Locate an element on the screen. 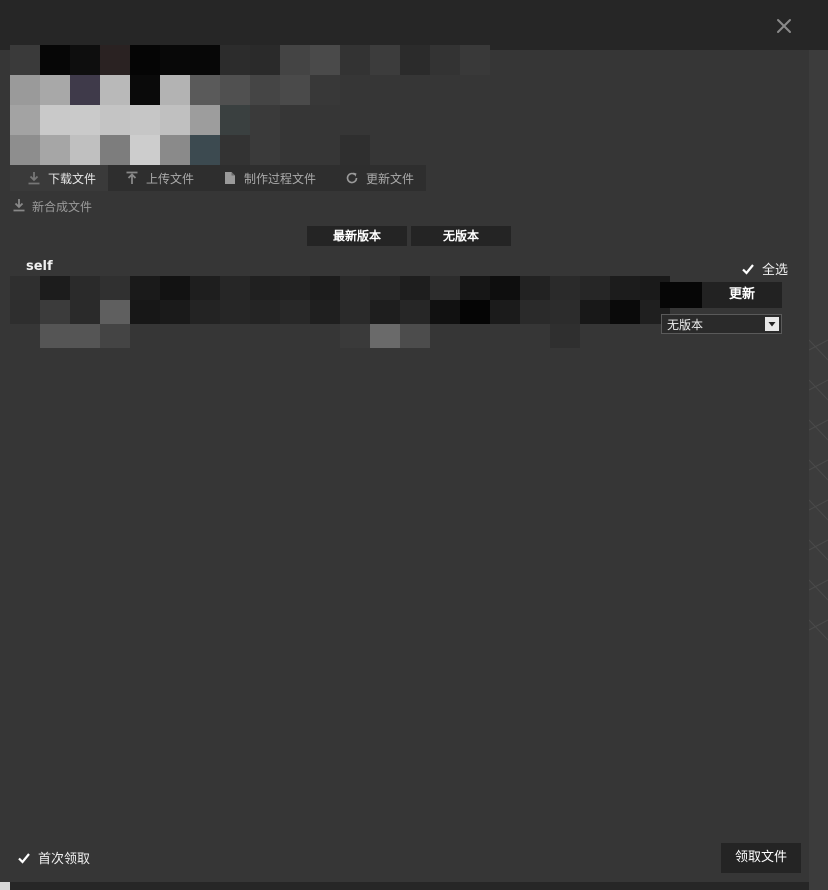  tab-label: 更新文件 is located at coordinates (390, 178).